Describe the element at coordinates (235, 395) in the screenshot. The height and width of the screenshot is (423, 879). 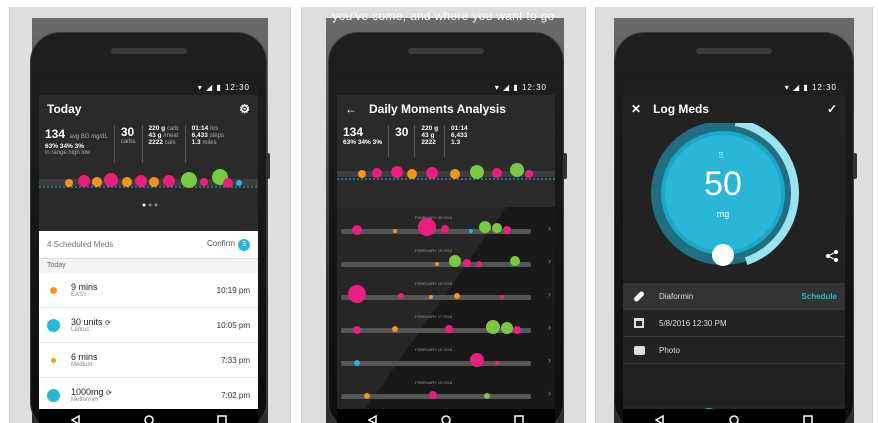
I see `med-time: 7:02 pm` at that location.